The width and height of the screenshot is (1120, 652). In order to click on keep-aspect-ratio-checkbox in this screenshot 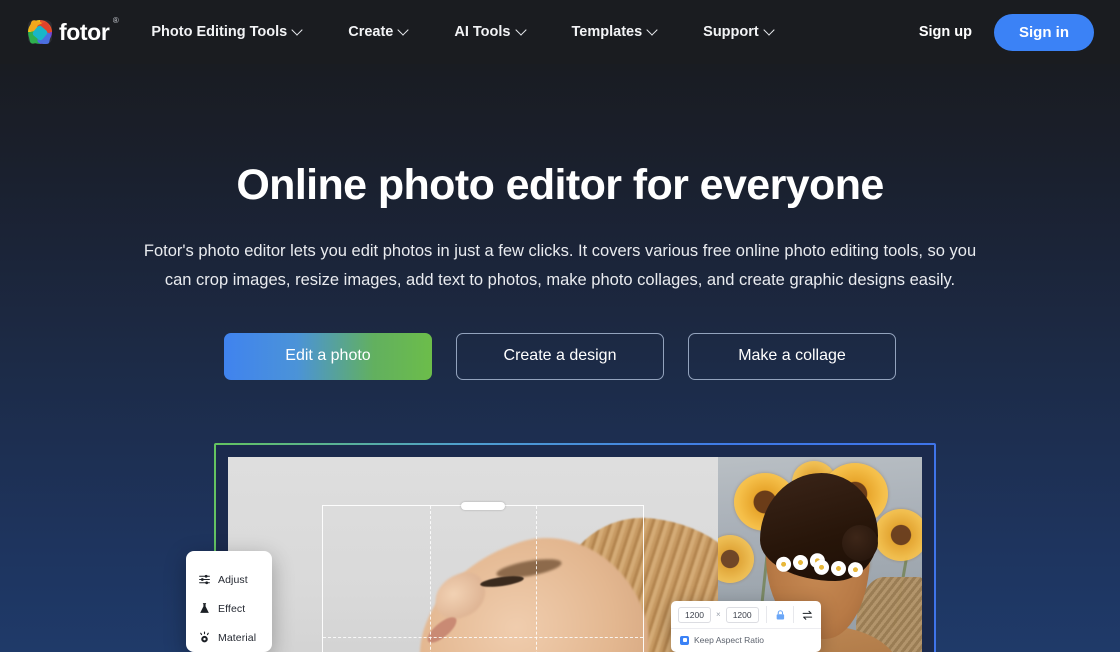, I will do `click(684, 640)`.